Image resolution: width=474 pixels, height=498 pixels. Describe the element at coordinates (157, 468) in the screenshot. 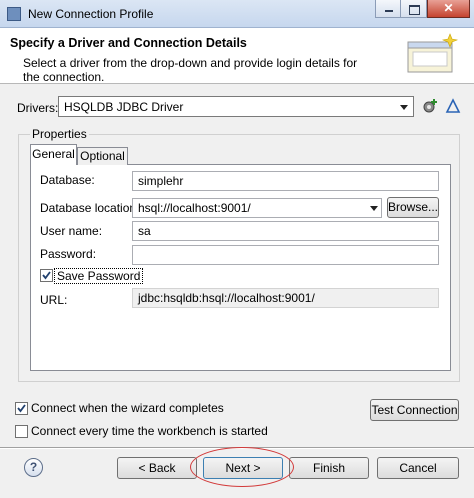

I see `back-button: < Back` at that location.